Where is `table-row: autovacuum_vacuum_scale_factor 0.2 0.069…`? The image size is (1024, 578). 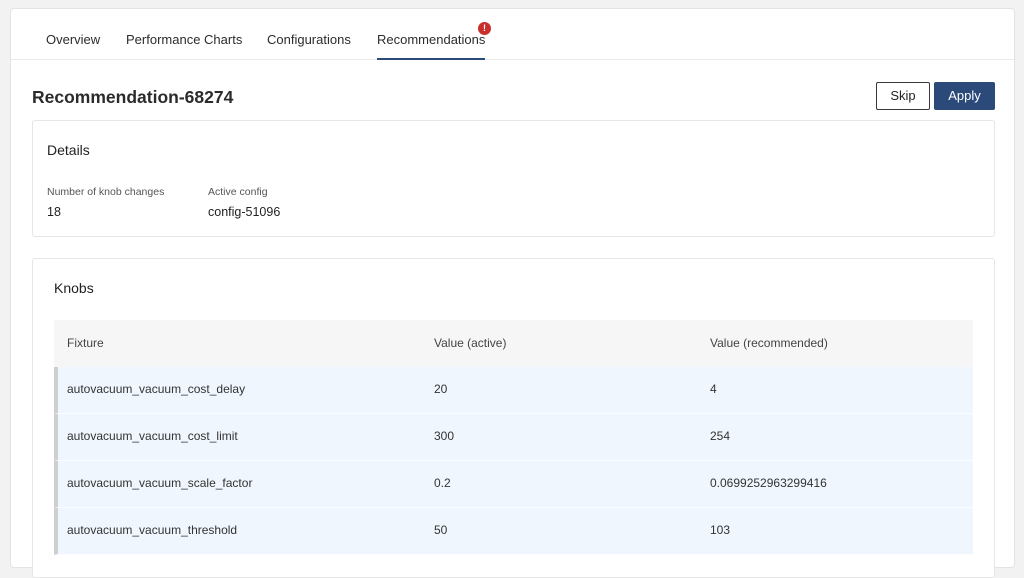 table-row: autovacuum_vacuum_scale_factor 0.2 0.069… is located at coordinates (513, 484).